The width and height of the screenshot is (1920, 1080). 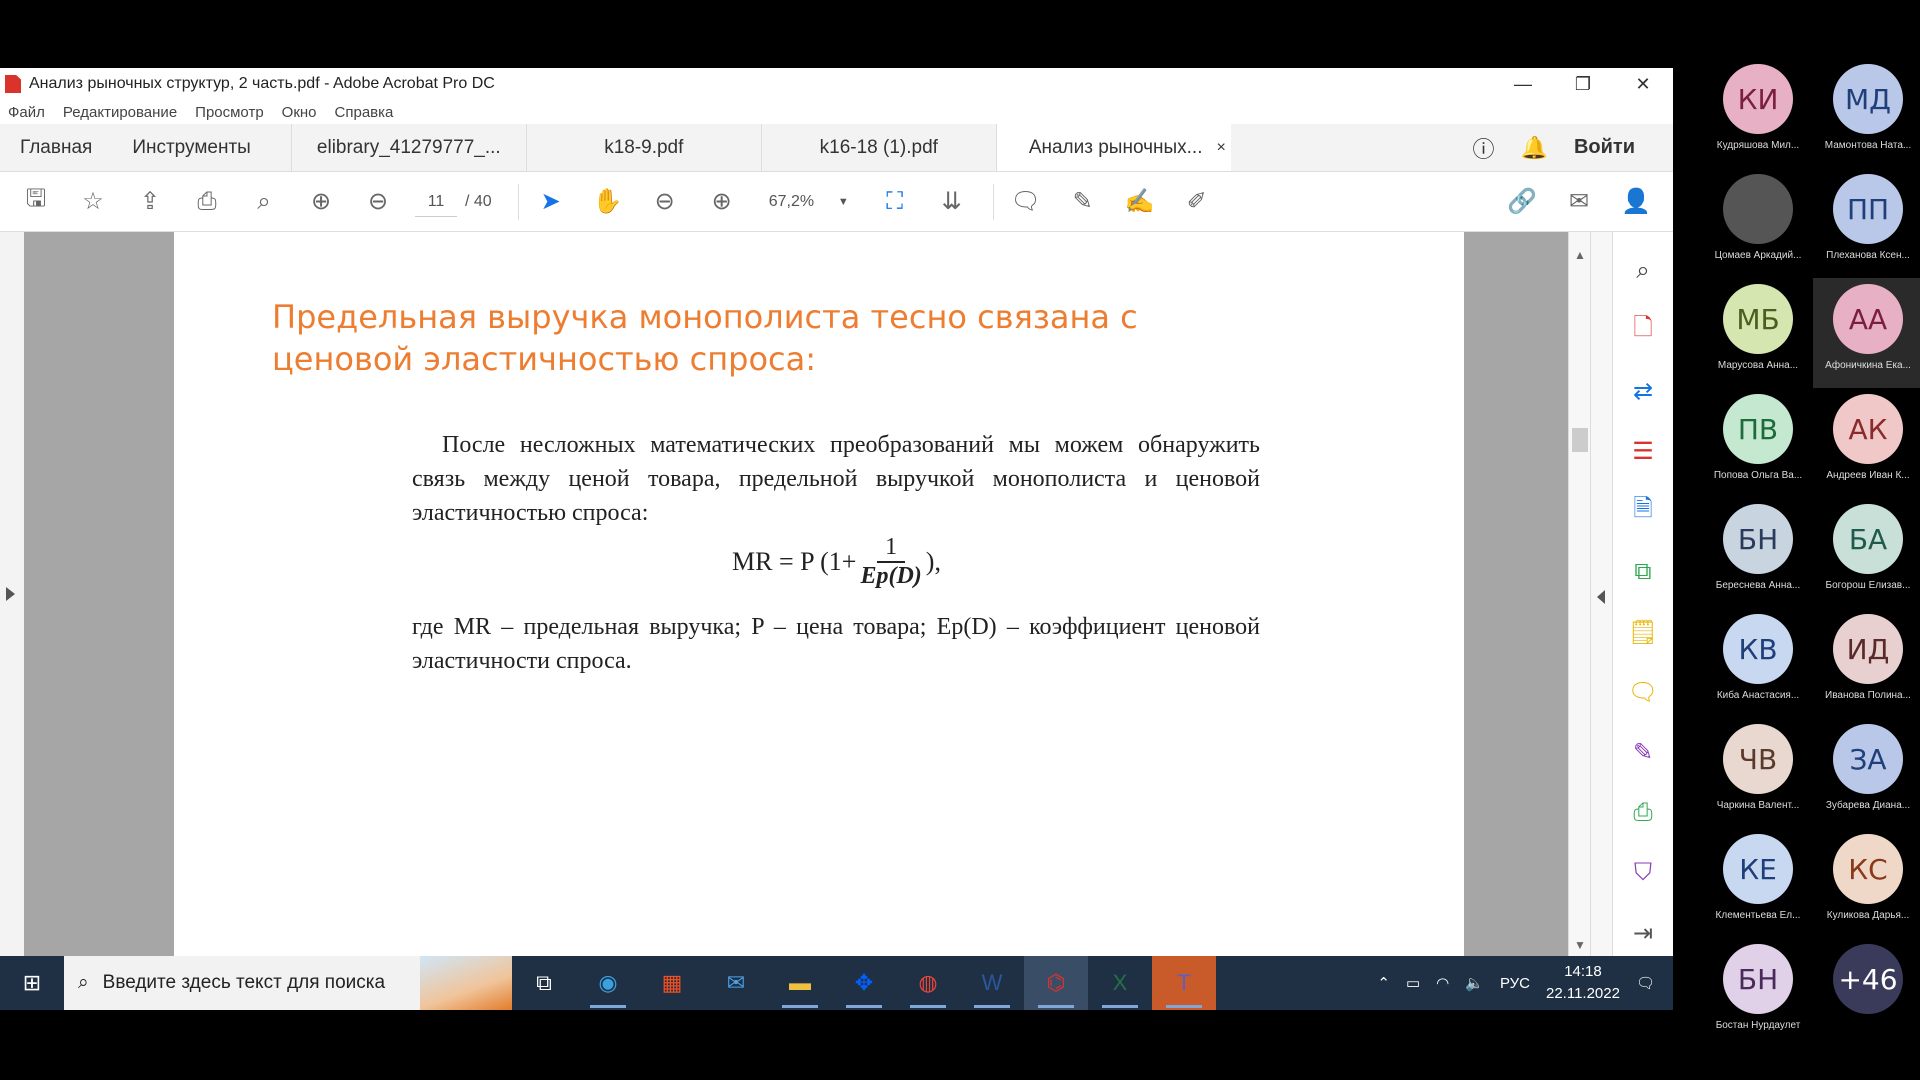 What do you see at coordinates (1442, 983) in the screenshot?
I see `wifi-icon: ◠` at bounding box center [1442, 983].